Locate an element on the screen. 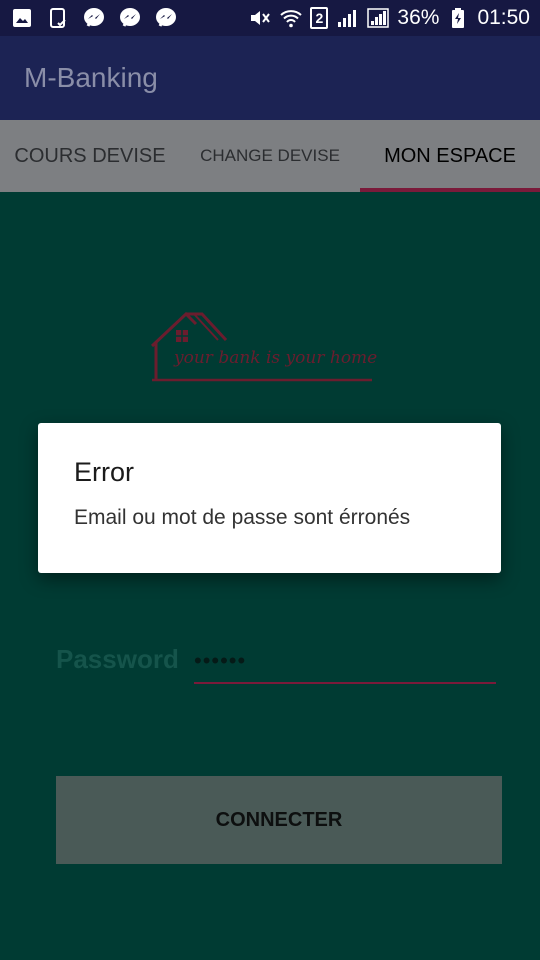  bank-logo: your bank is your home is located at coordinates (263, 349).